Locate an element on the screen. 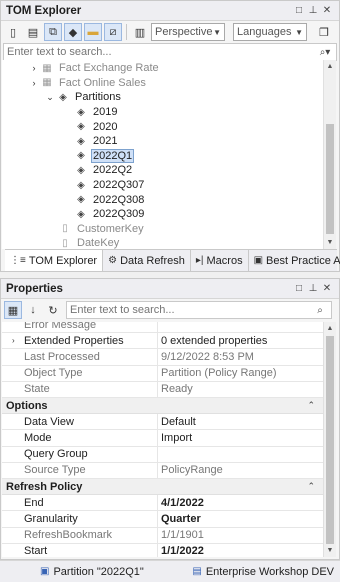  tree-node: ◈ 2021 is located at coordinates (162, 141).